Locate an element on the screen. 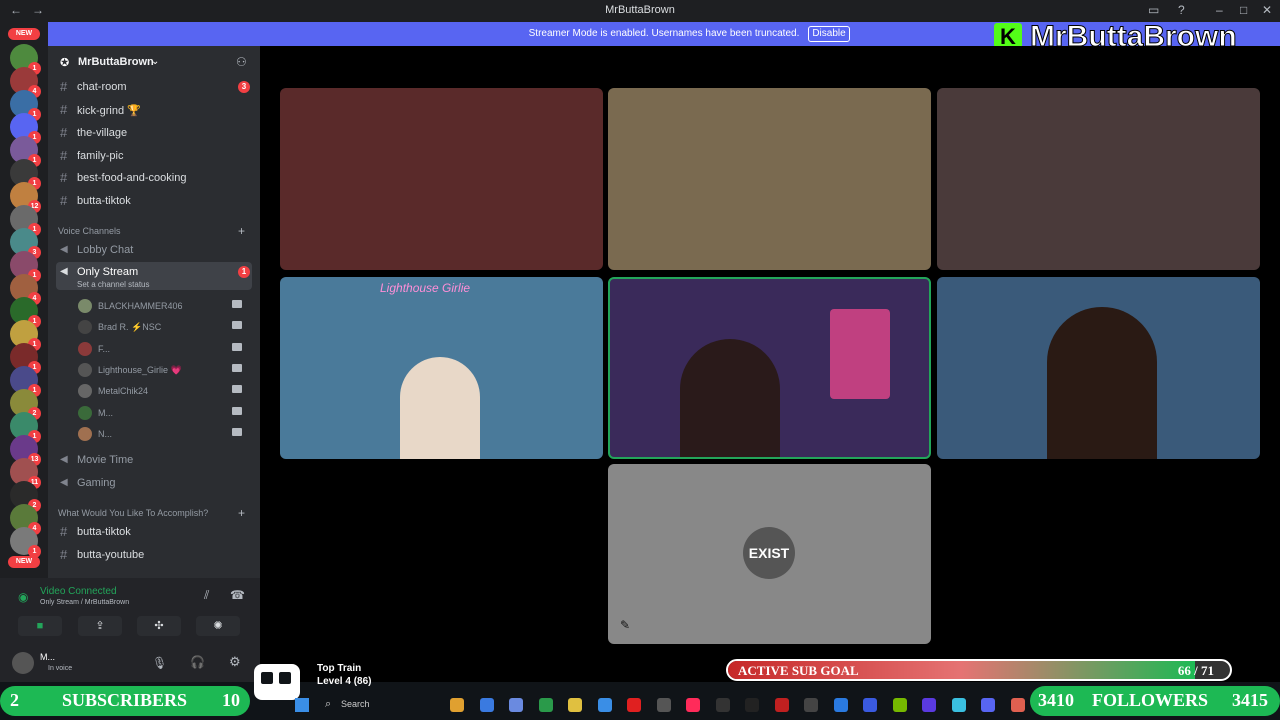  connection-signal-icon: ◉ is located at coordinates (23, 597).